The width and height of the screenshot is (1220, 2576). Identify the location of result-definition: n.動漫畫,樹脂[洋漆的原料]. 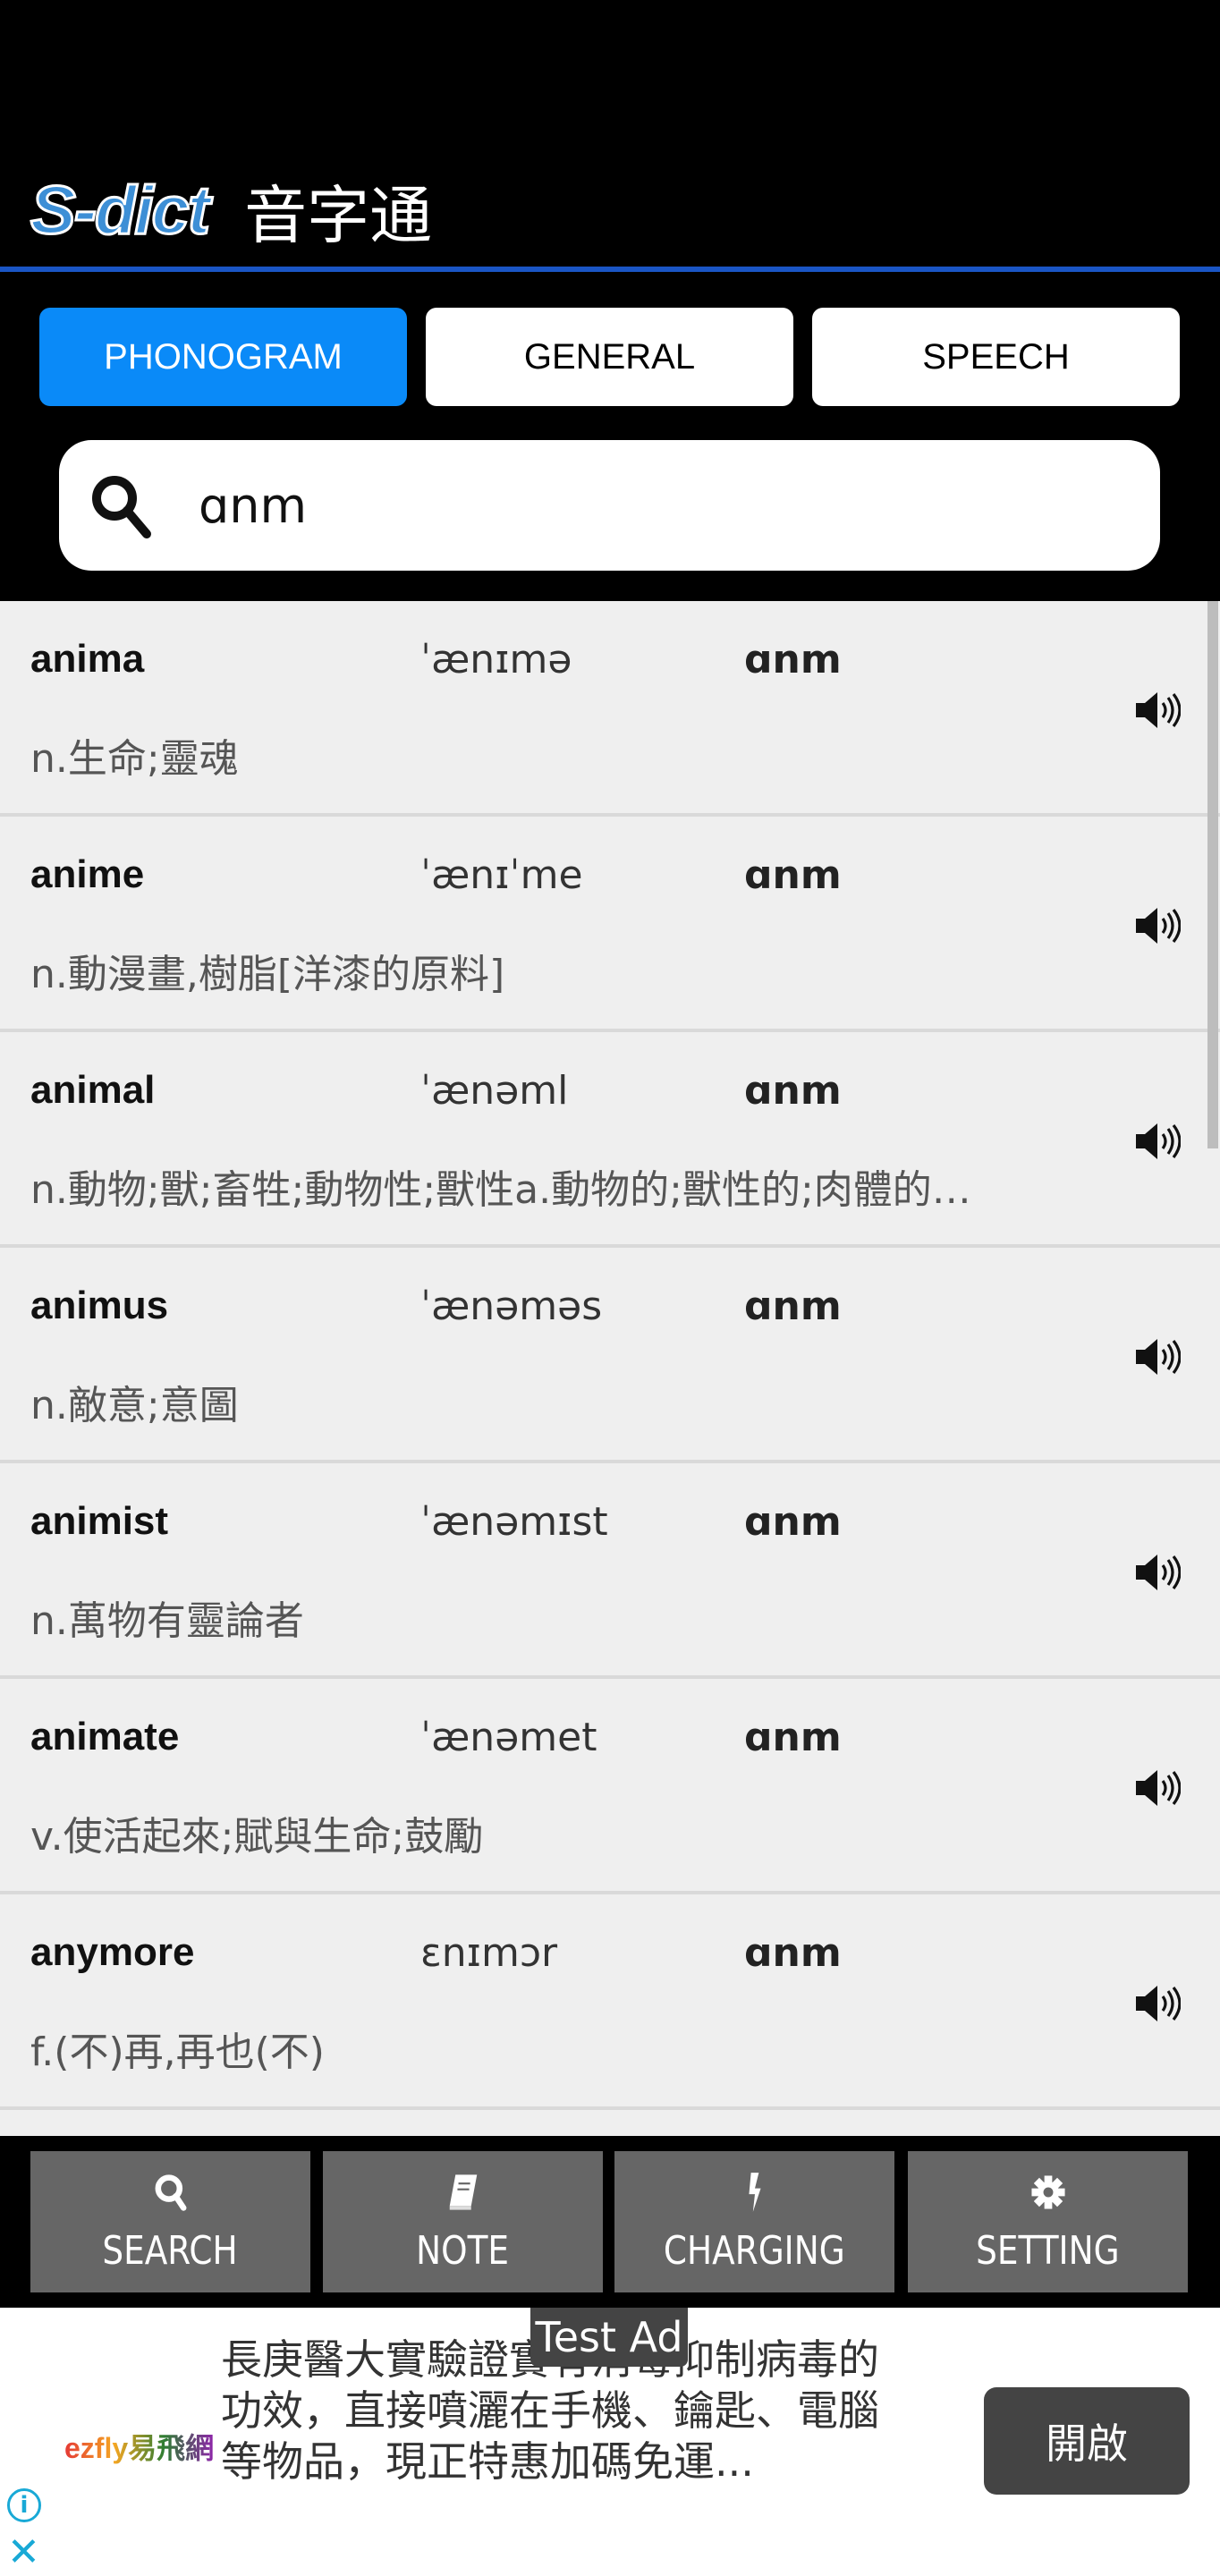
(267, 974).